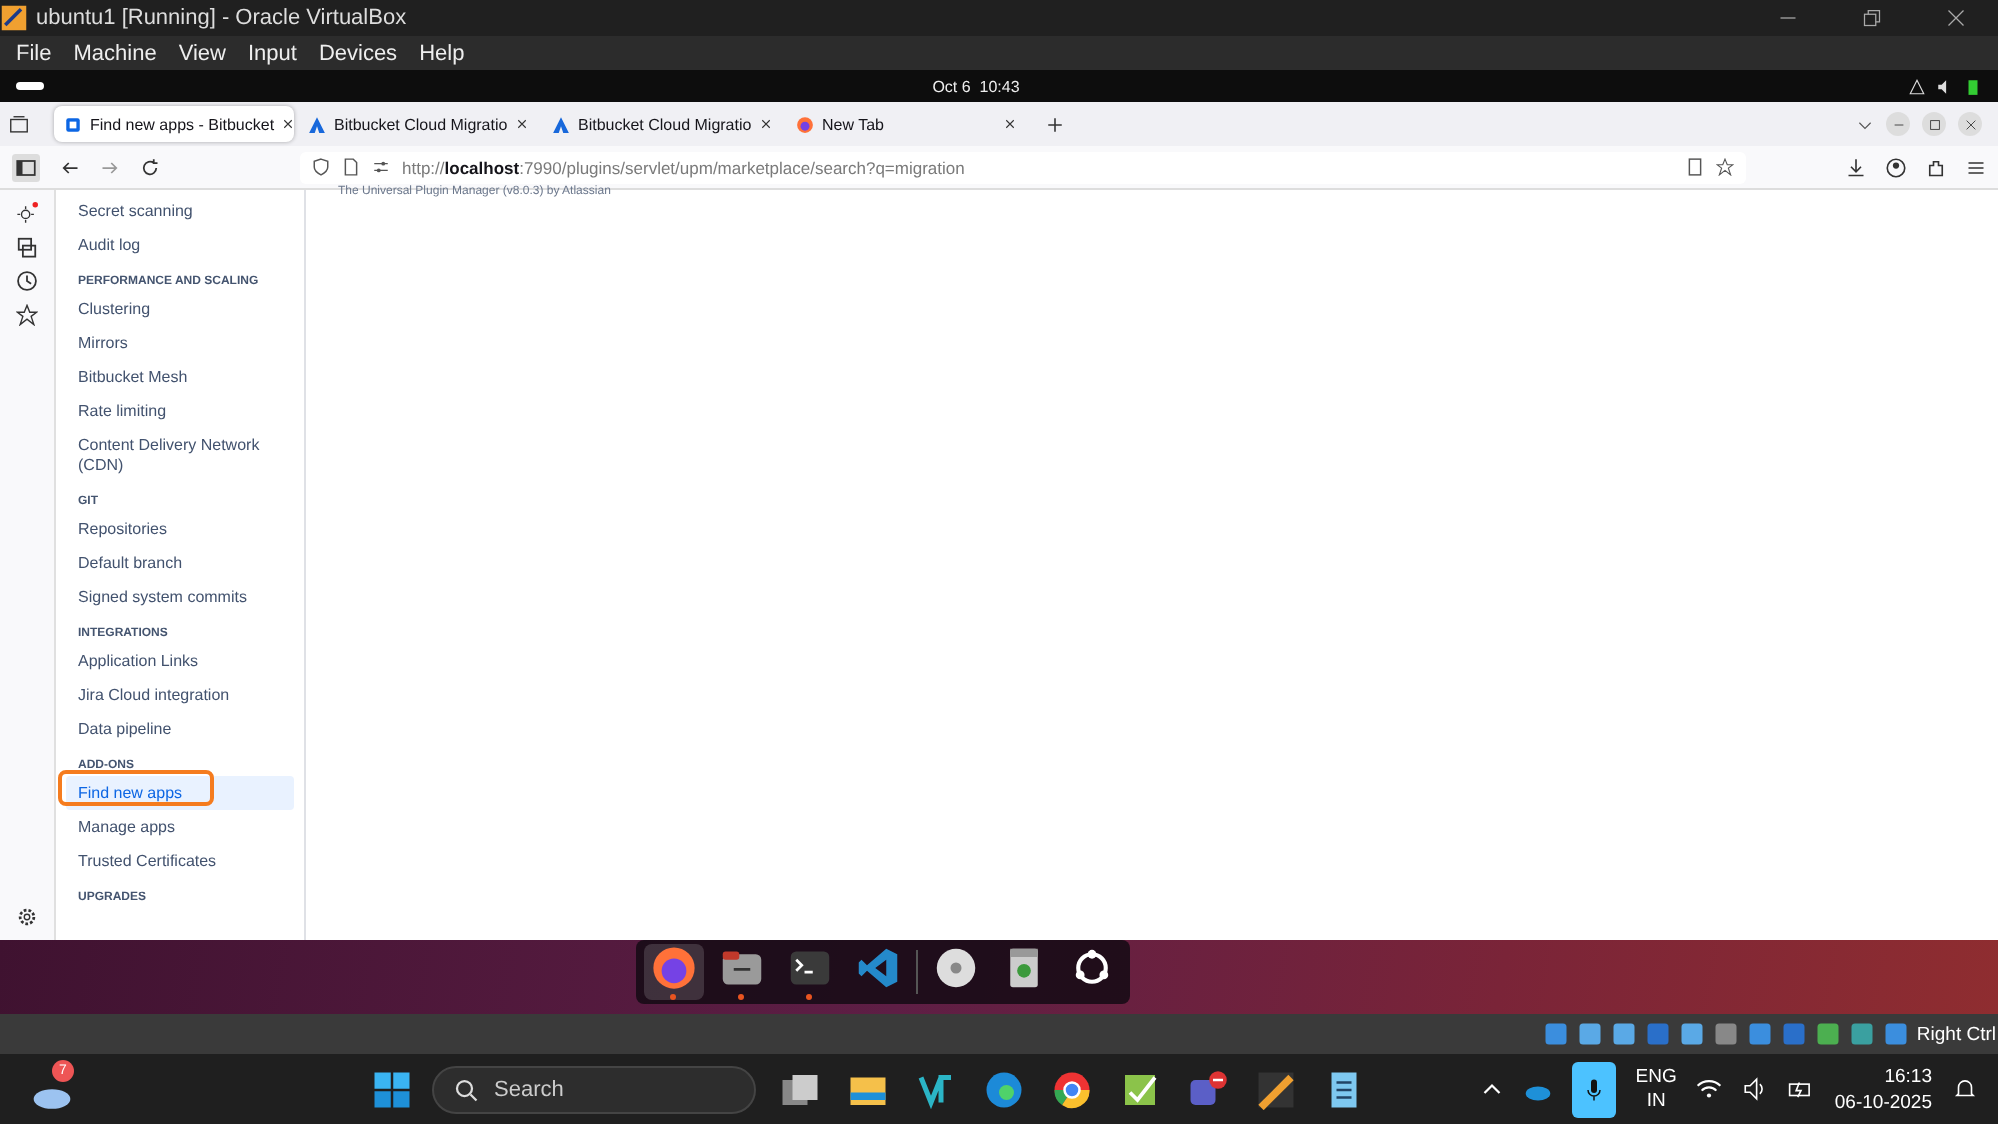 The image size is (1998, 1124). I want to click on close-button, so click(1970, 124).